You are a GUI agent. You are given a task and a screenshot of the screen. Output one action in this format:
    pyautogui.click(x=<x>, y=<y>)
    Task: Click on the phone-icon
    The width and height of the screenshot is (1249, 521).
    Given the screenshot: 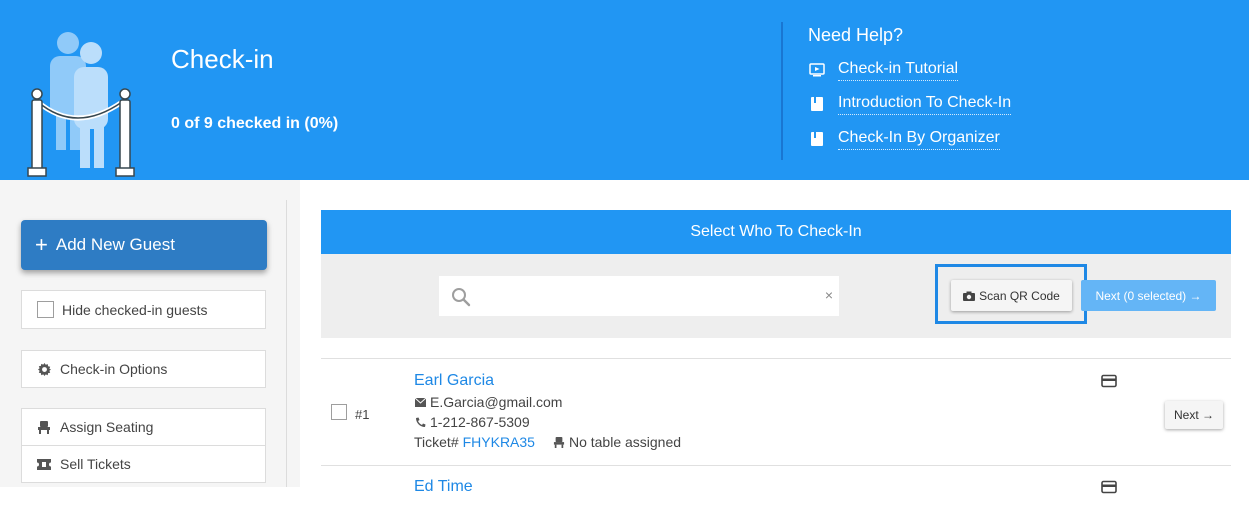 What is the action you would take?
    pyautogui.click(x=420, y=422)
    